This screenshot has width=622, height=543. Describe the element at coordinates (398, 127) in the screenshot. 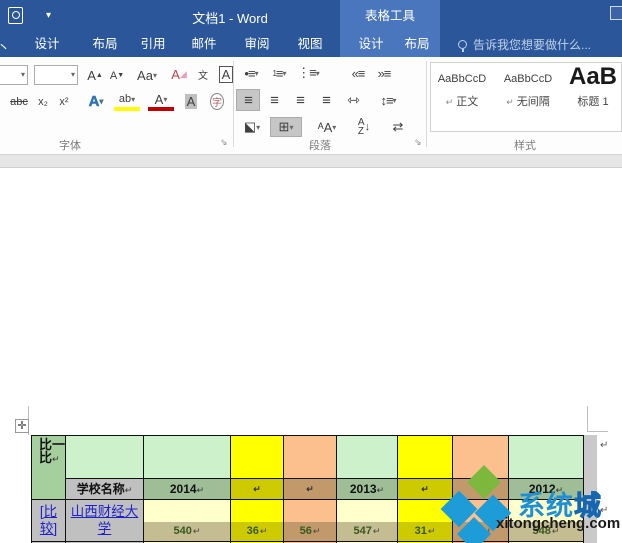

I see `show-hide-marks-button: ⇄` at that location.